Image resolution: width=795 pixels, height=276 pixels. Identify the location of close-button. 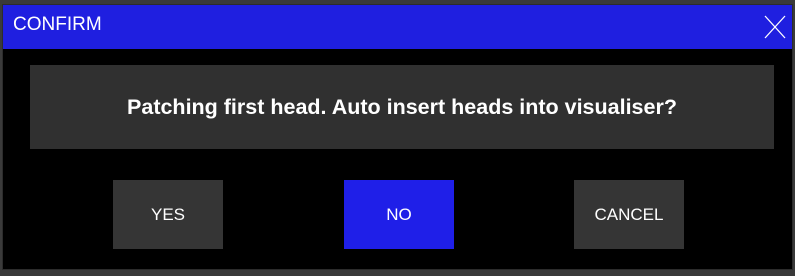
(773, 27).